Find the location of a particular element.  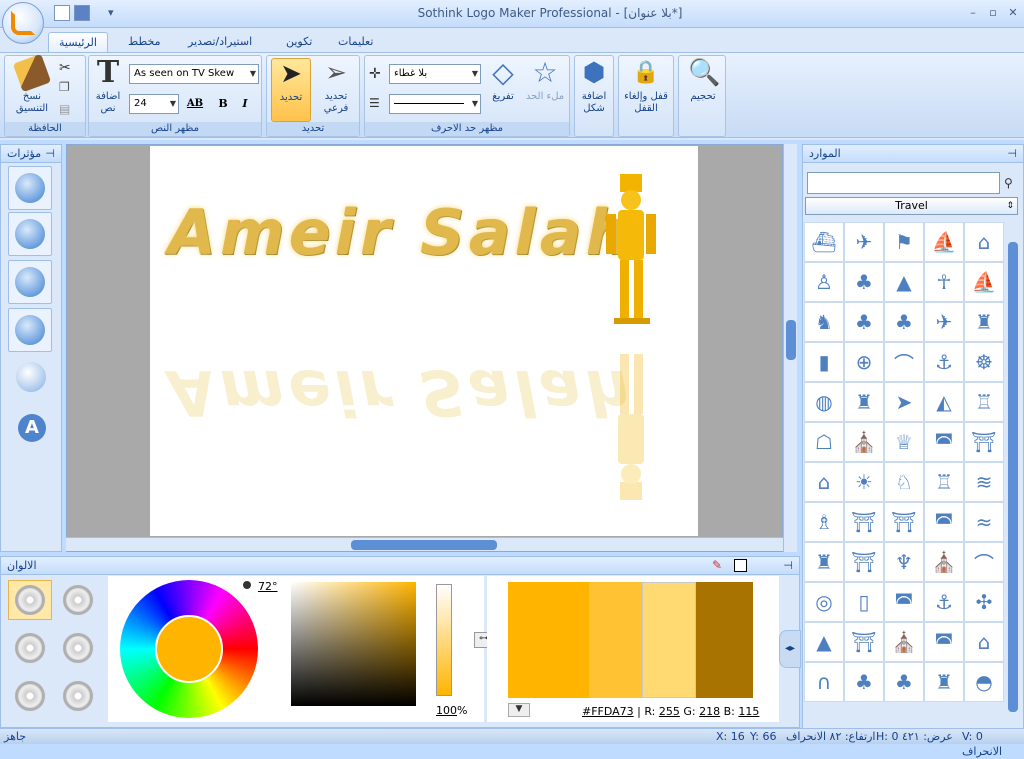

format-painter-button: نسخ التنسيق is located at coordinates (32, 84).